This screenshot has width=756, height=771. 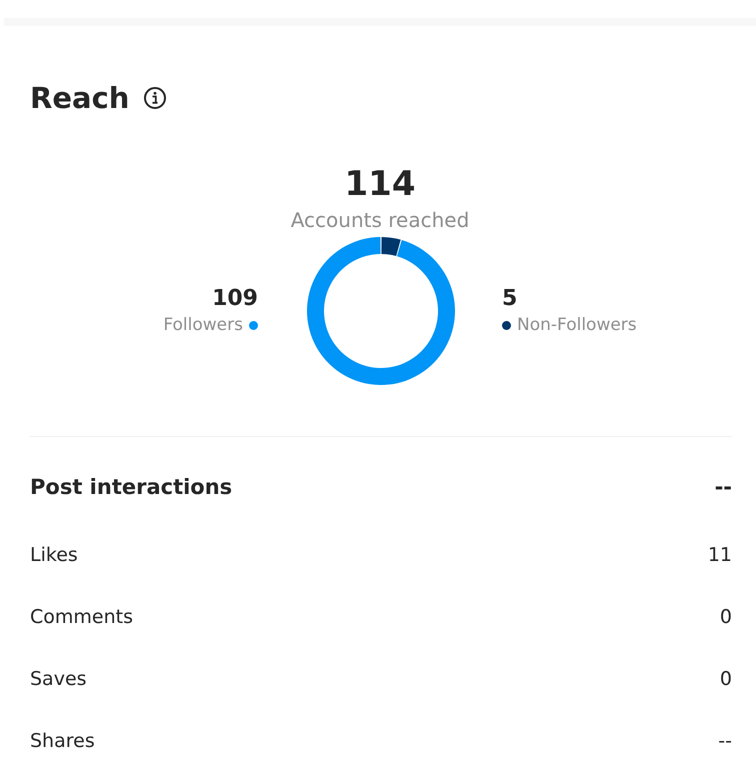 I want to click on metric-value: --, so click(x=725, y=741).